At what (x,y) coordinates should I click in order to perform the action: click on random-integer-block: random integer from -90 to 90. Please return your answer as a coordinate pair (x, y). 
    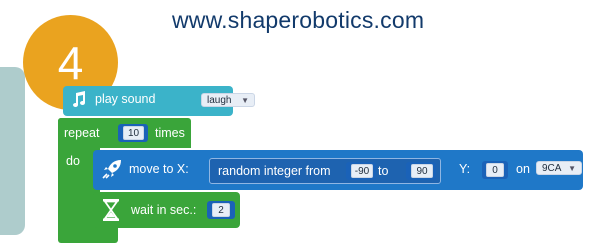
    Looking at the image, I should click on (325, 171).